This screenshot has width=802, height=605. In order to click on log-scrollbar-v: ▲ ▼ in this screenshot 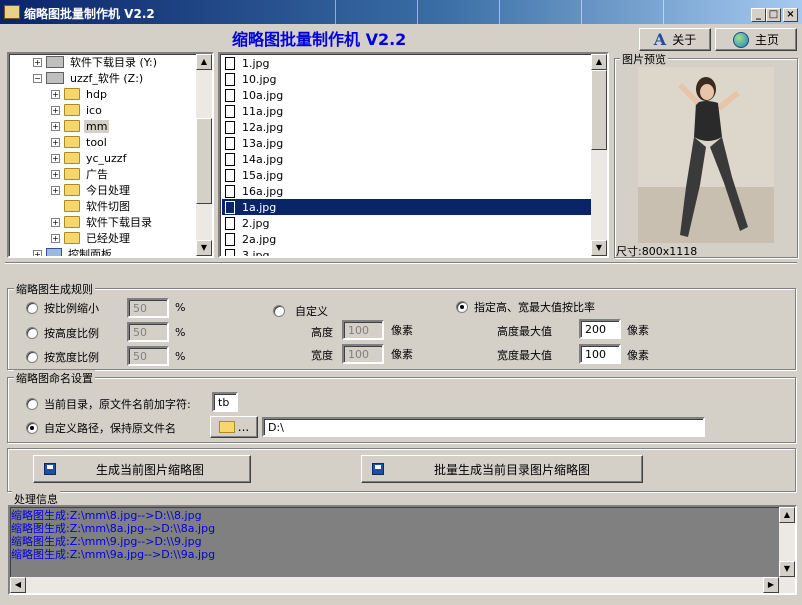, I will do `click(787, 550)`.